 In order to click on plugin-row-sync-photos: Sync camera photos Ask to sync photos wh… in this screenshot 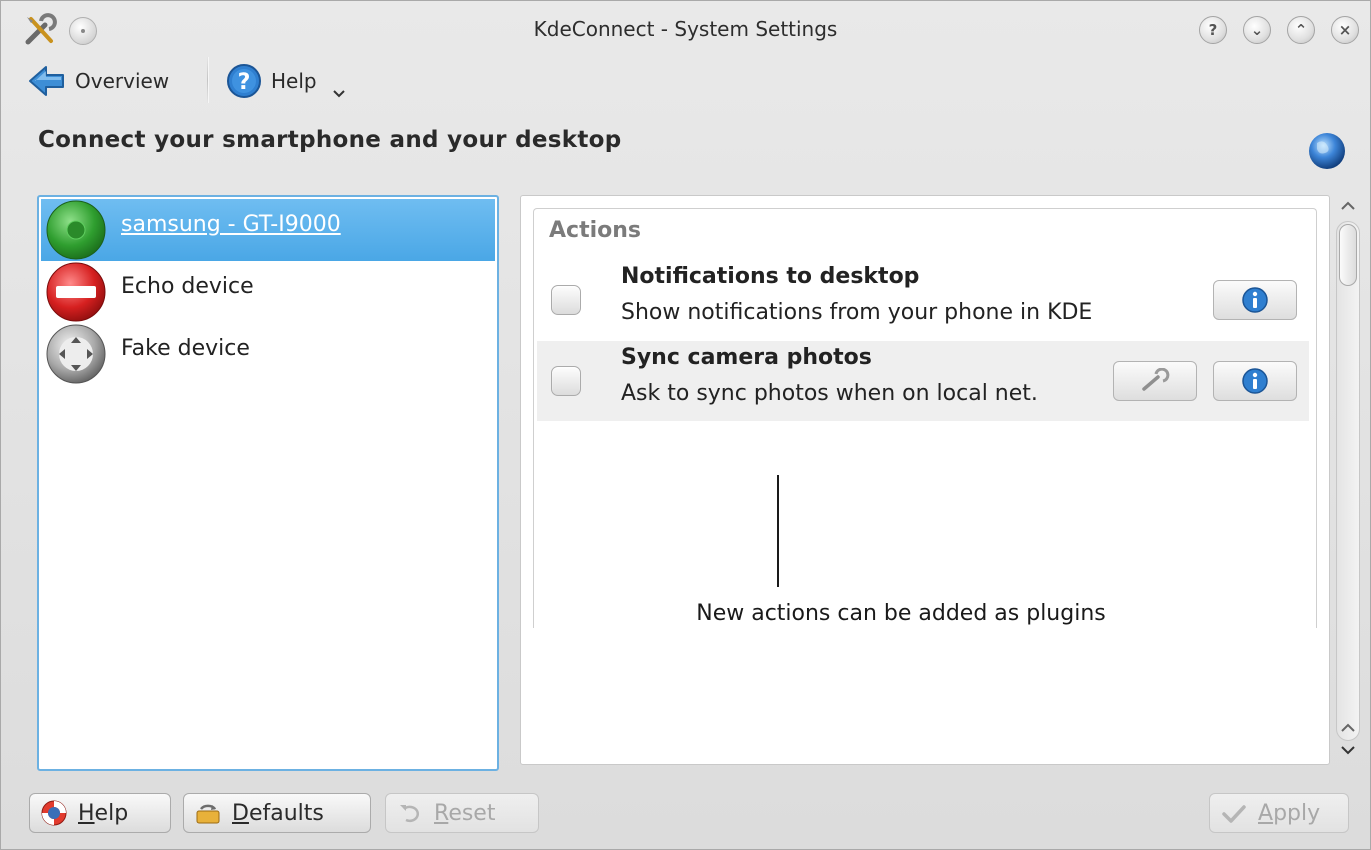, I will do `click(923, 381)`.